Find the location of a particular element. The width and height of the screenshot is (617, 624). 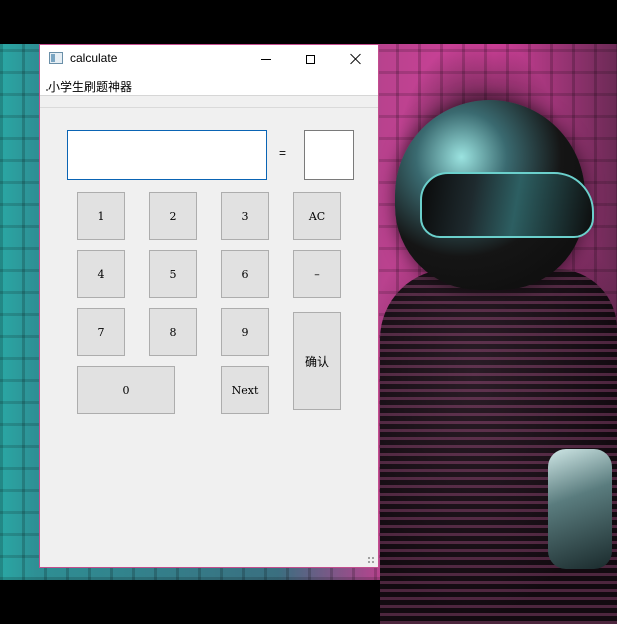

minimize-button is located at coordinates (265, 59).